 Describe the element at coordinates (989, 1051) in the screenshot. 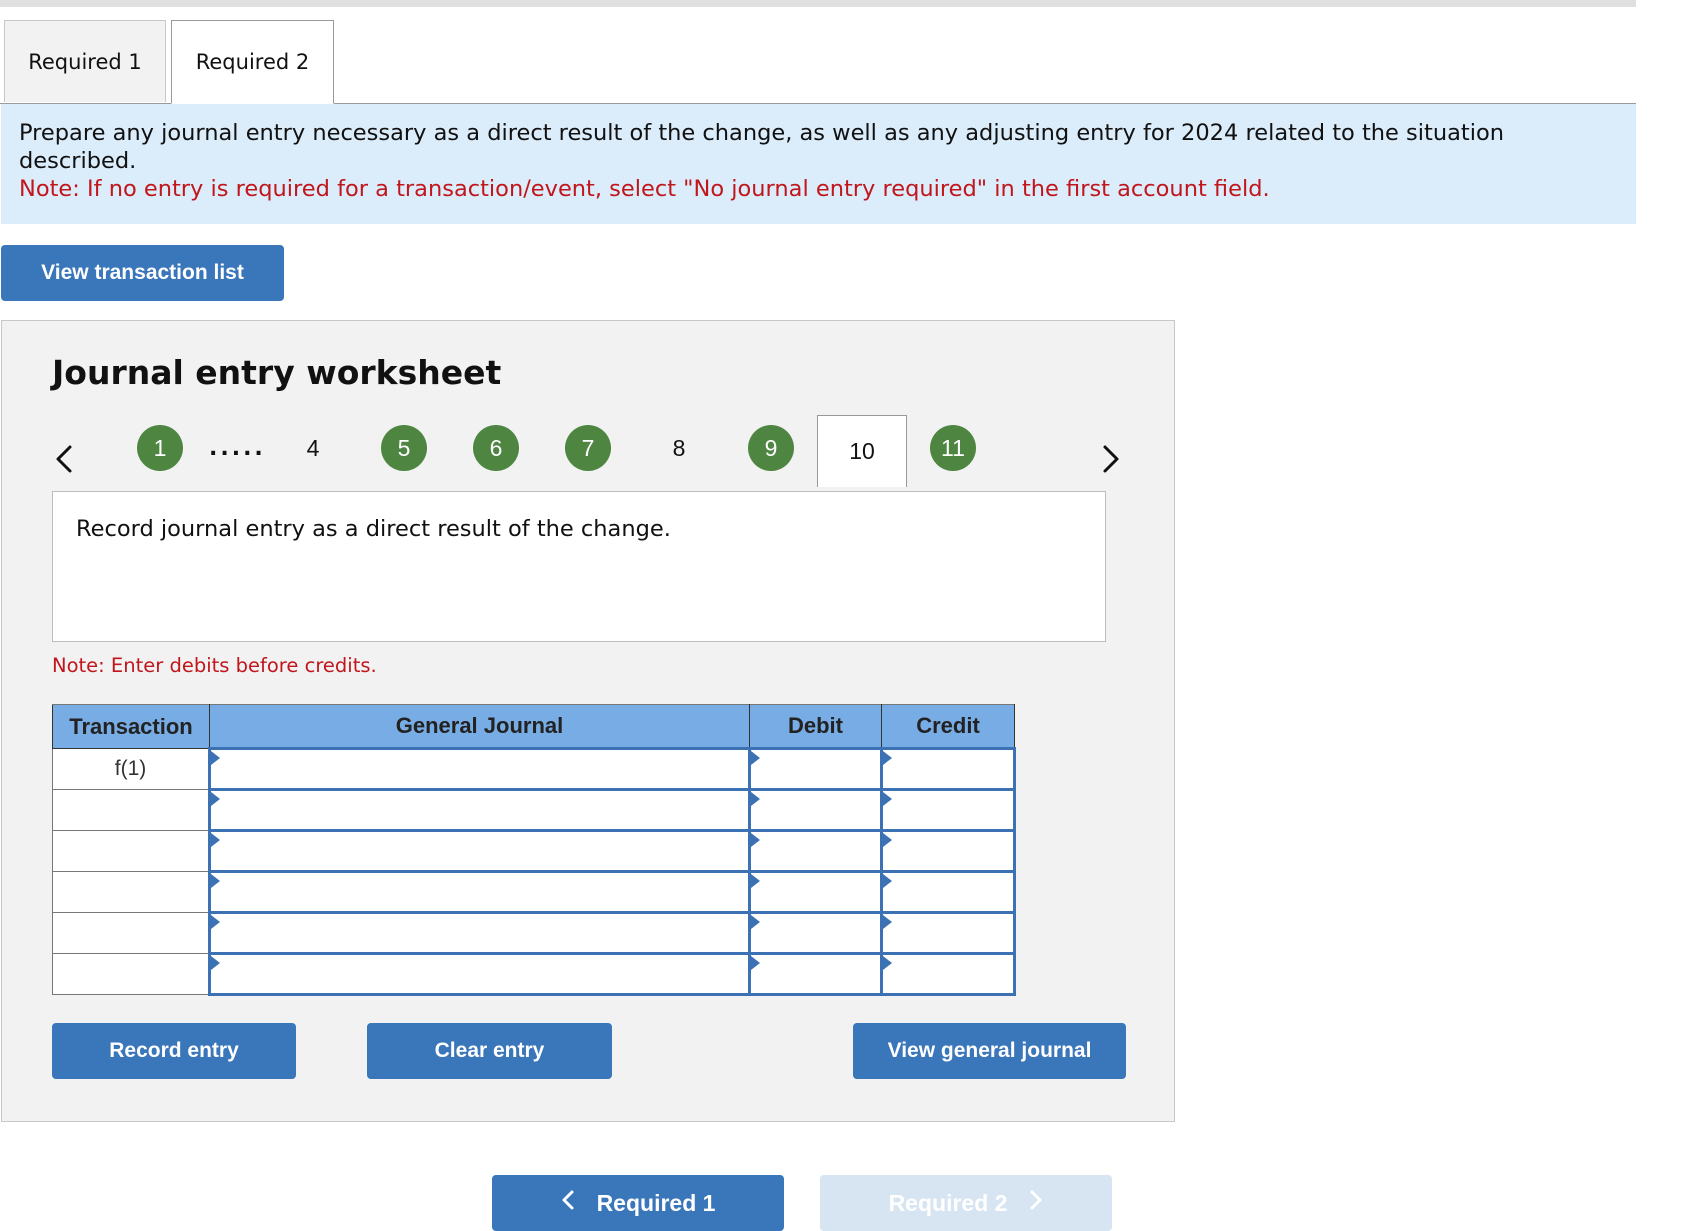

I see `view-general-journal-button: View general journal` at that location.